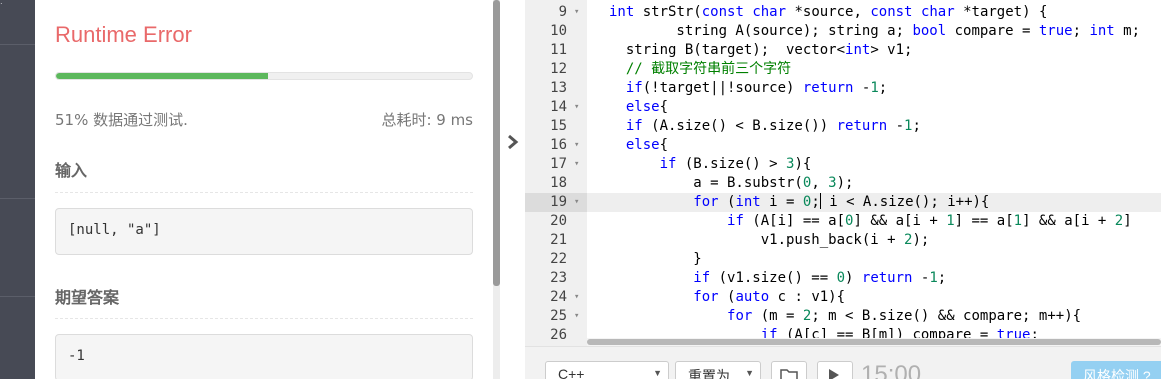 Image resolution: width=1161 pixels, height=379 pixels. What do you see at coordinates (709, 373) in the screenshot?
I see `reset-button-label: 重置为` at bounding box center [709, 373].